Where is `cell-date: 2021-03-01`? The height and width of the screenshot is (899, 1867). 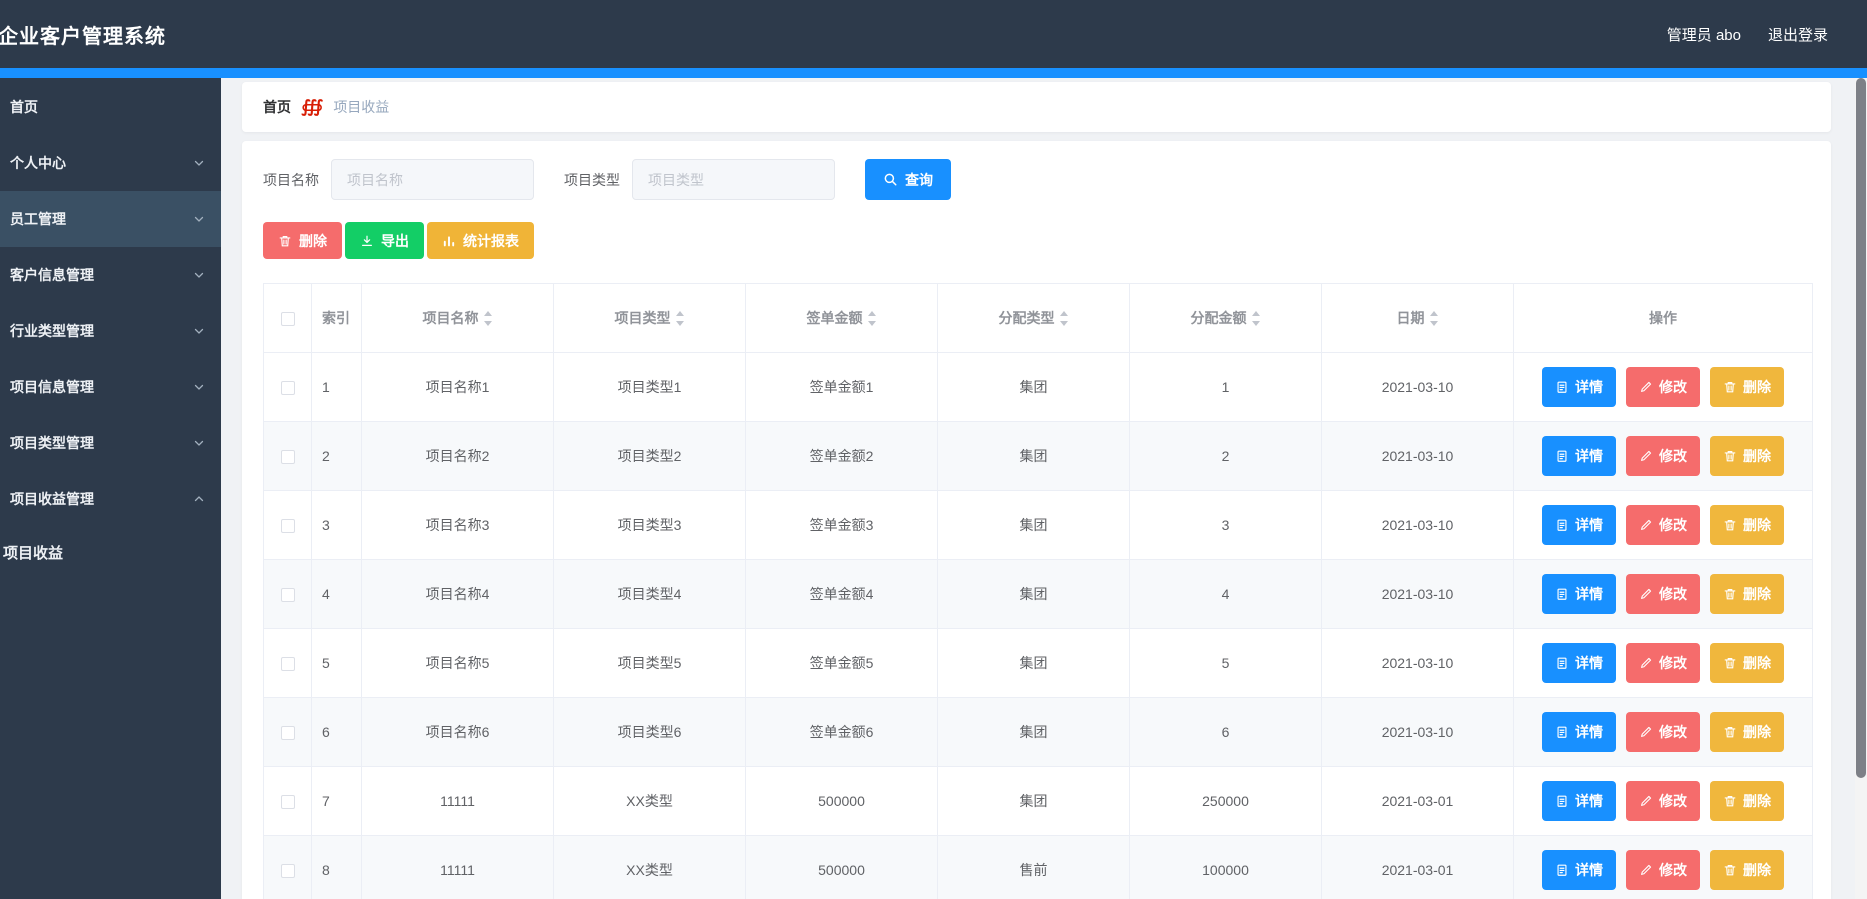 cell-date: 2021-03-01 is located at coordinates (1417, 867).